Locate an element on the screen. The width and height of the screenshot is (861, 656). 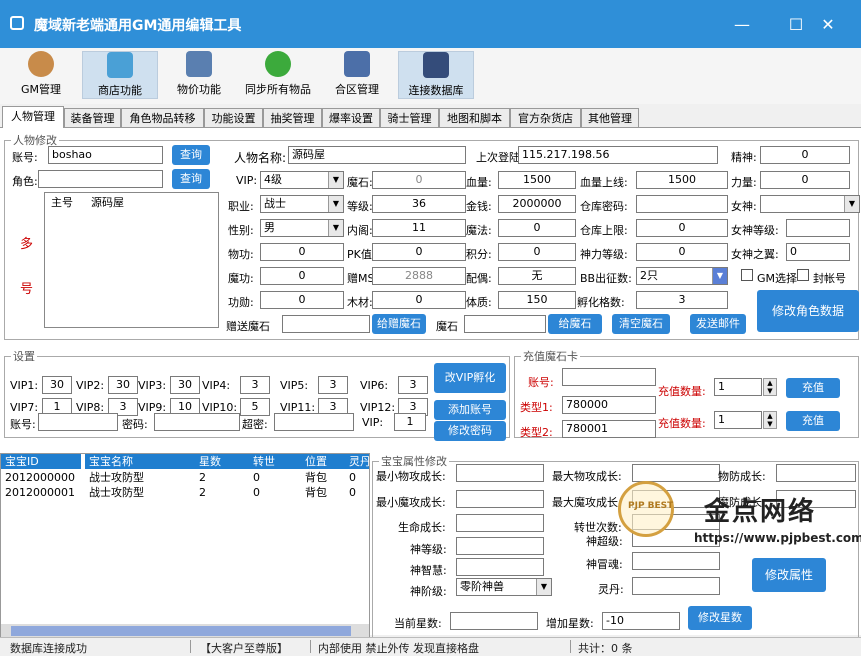
divine-wisdom-input is located at coordinates (500, 567).